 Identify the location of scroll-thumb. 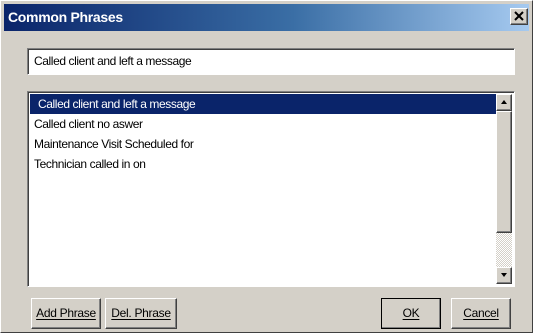
(504, 172).